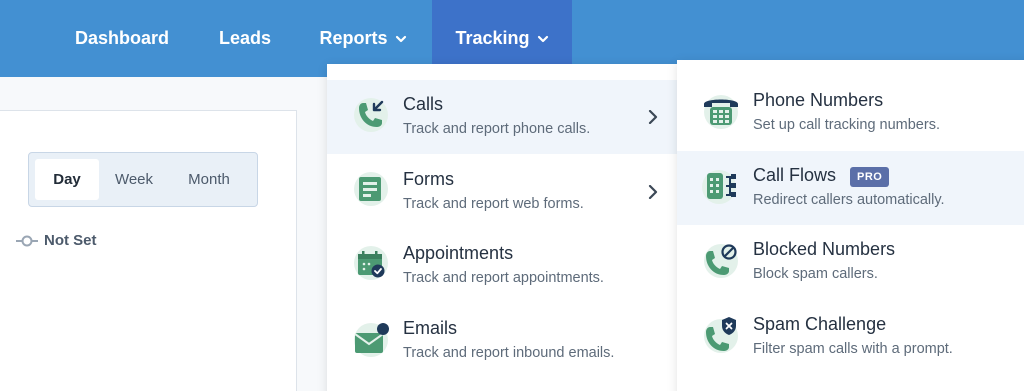  I want to click on phone-incoming-icon, so click(371, 114).